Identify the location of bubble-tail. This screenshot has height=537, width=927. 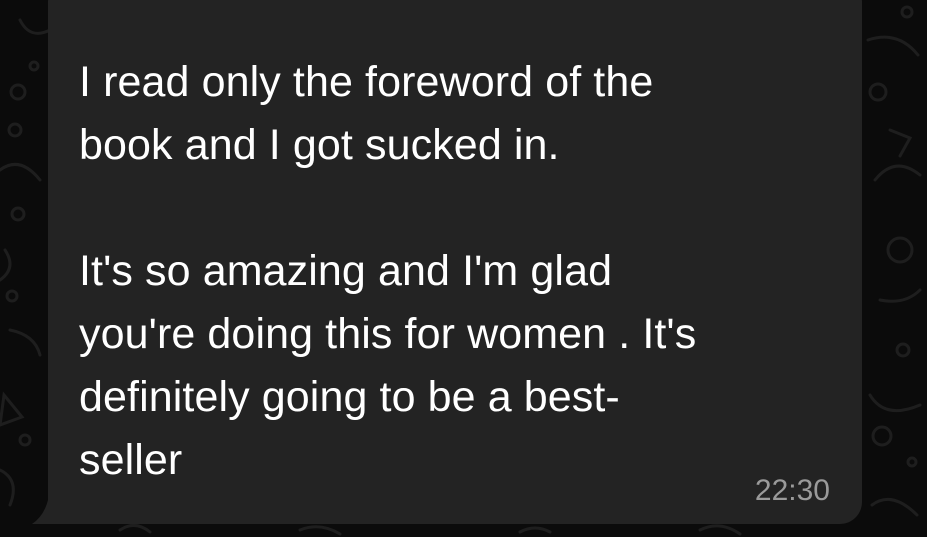
(51, 512).